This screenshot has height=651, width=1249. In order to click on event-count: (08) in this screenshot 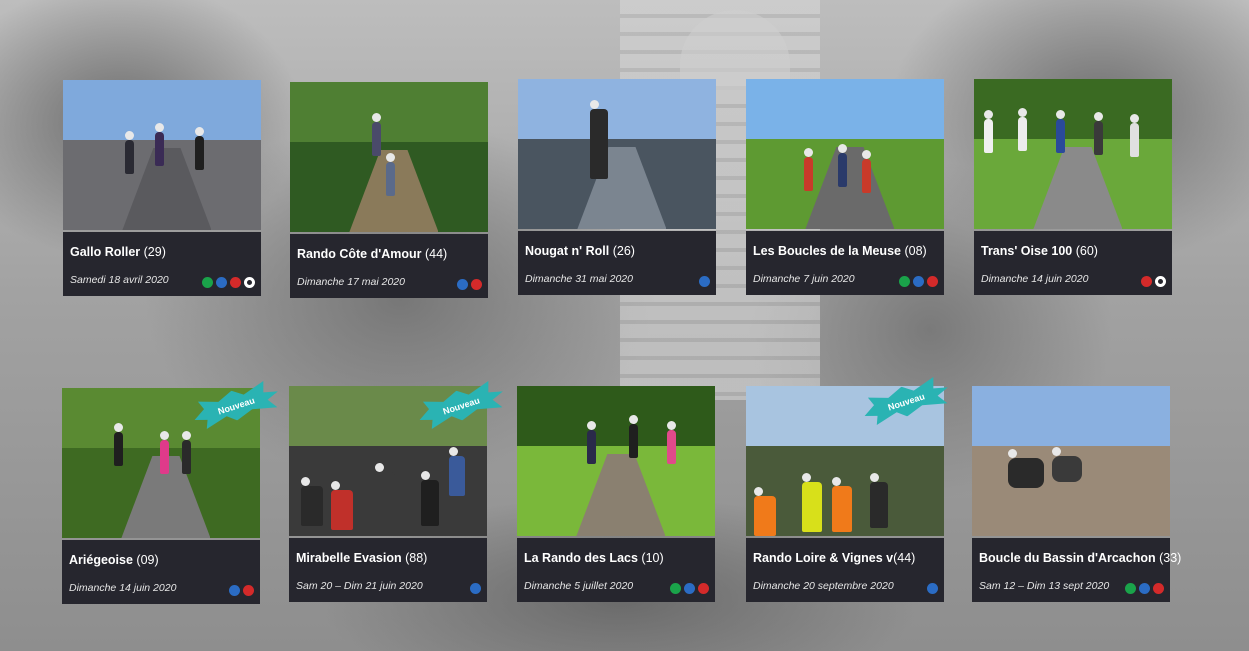, I will do `click(915, 251)`.